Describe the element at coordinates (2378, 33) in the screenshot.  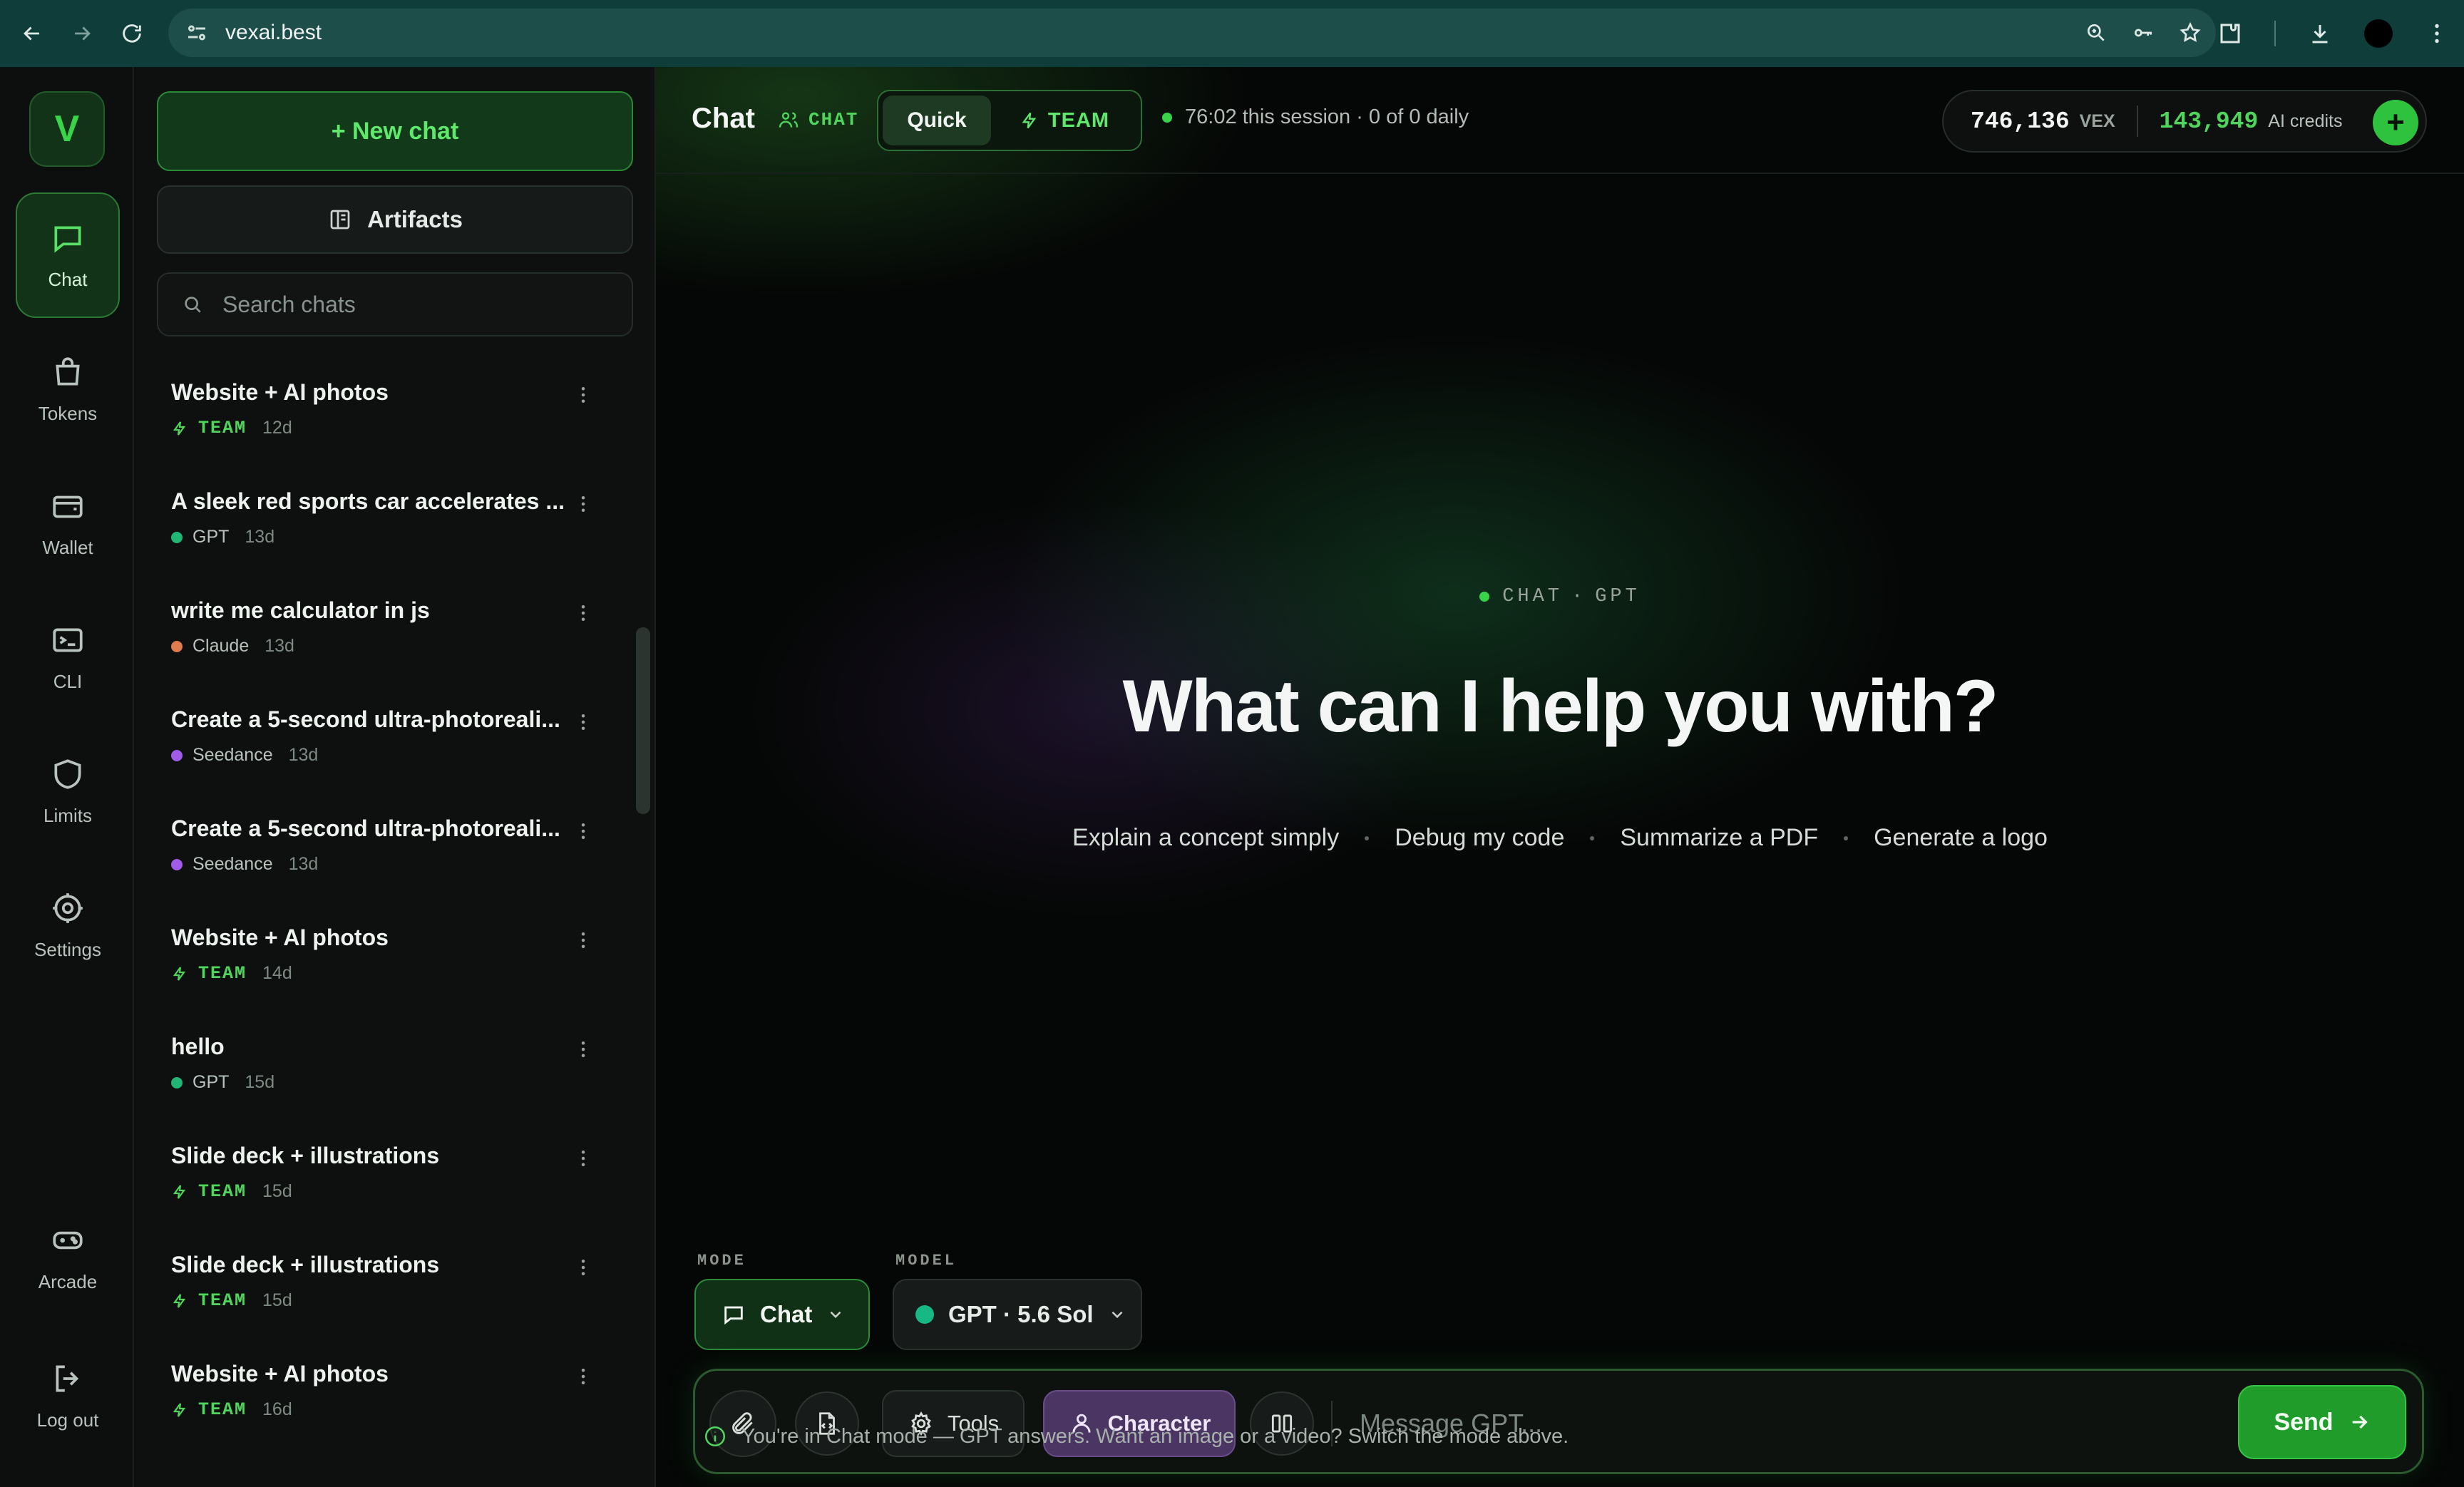
I see `profile-avatar` at that location.